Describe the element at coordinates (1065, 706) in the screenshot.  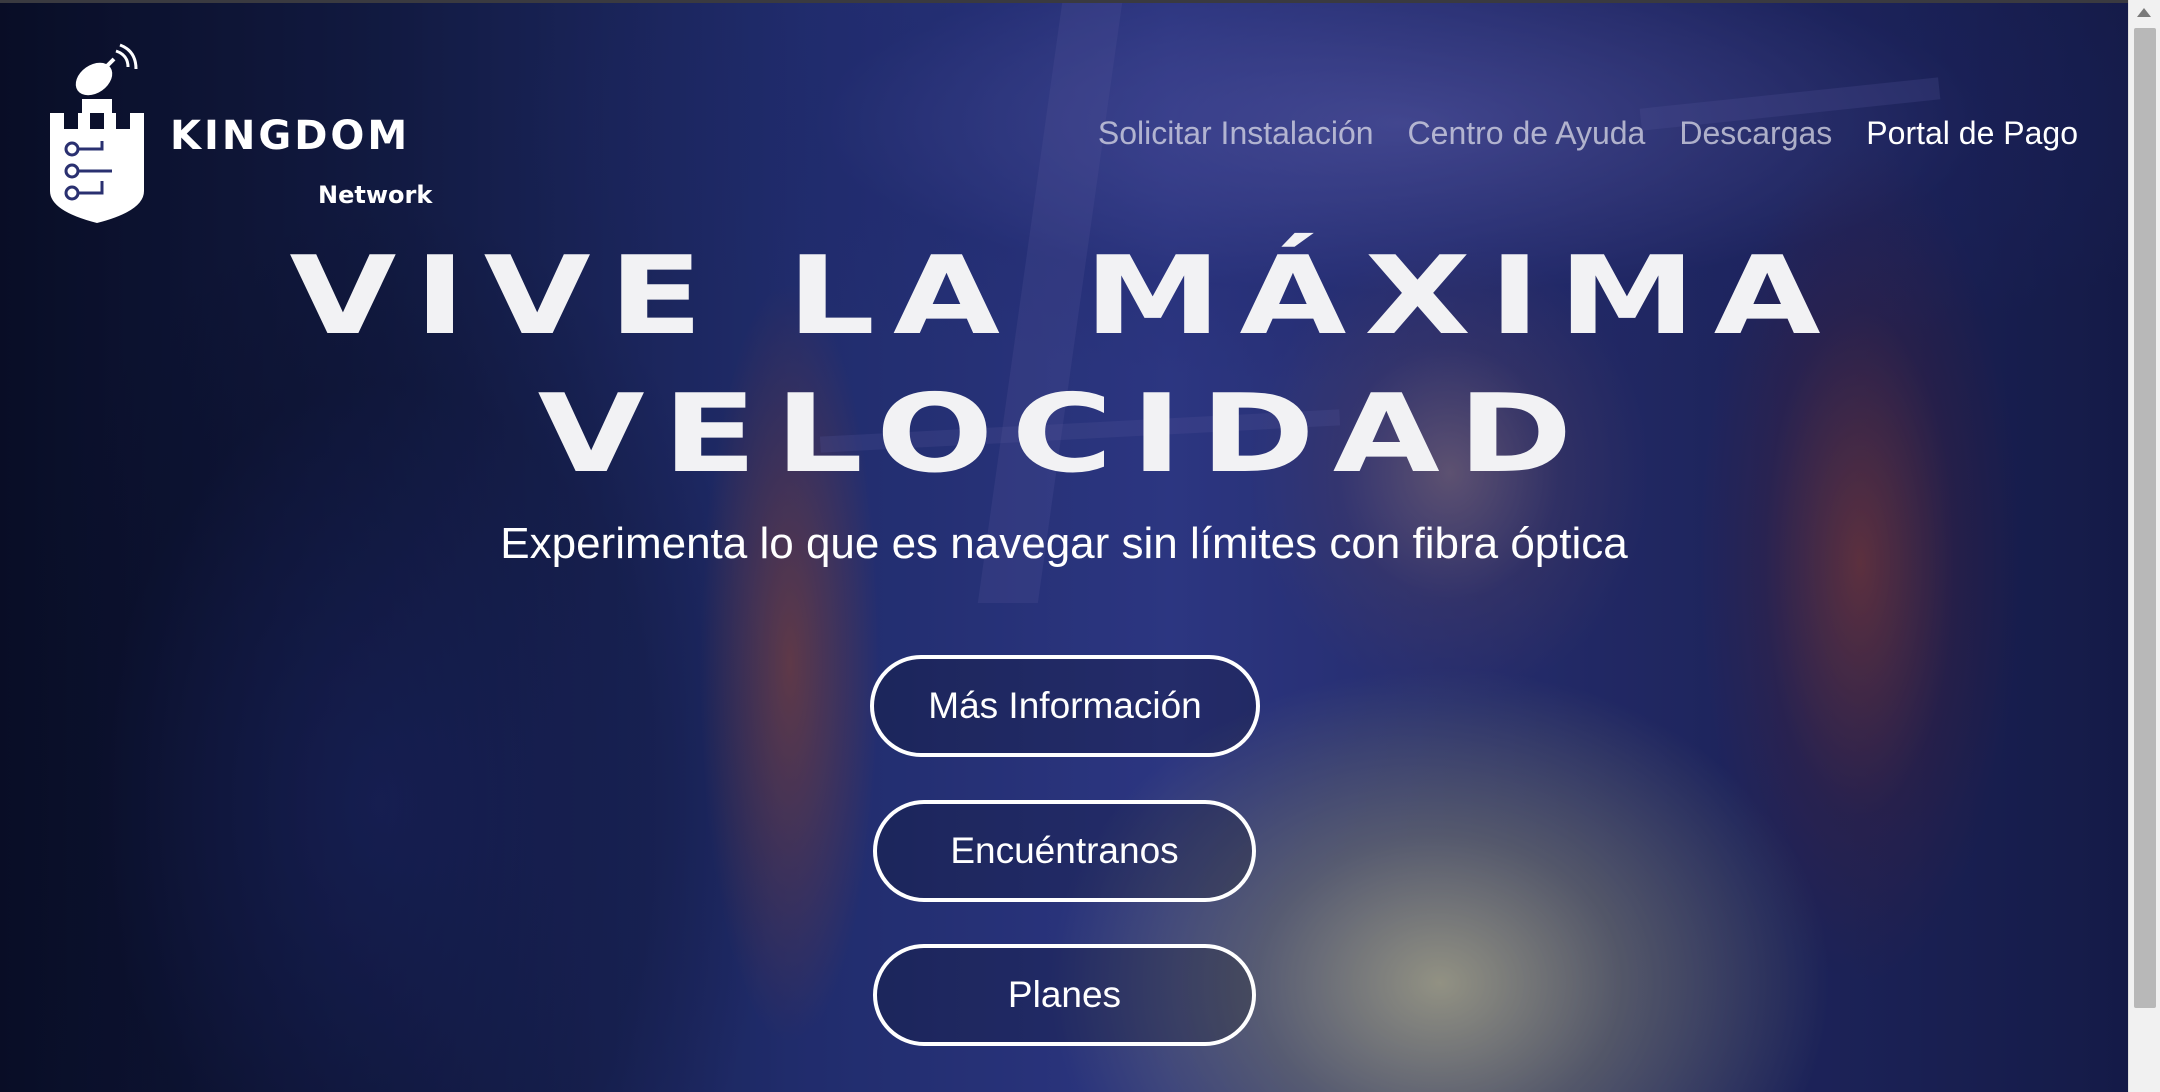
I see `mas-informacion-button: Más Información` at that location.